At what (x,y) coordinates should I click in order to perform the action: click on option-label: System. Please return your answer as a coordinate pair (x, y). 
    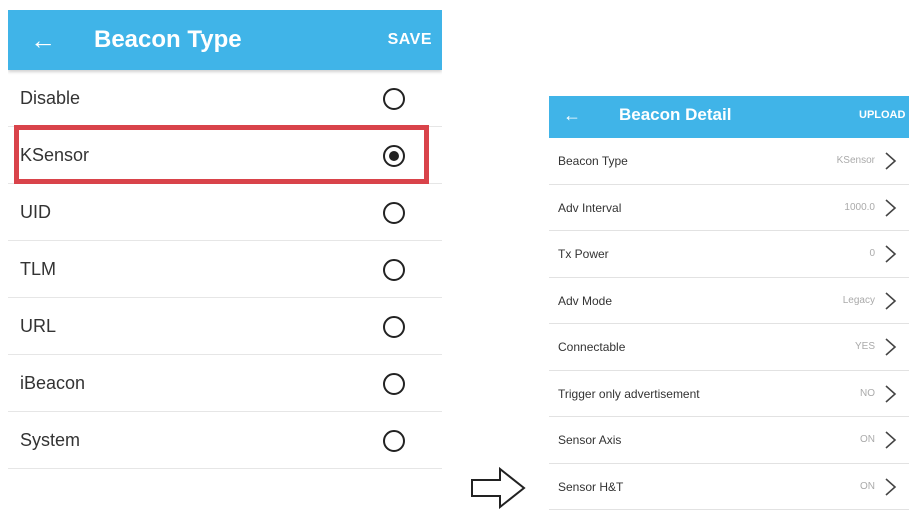
    Looking at the image, I should click on (50, 440).